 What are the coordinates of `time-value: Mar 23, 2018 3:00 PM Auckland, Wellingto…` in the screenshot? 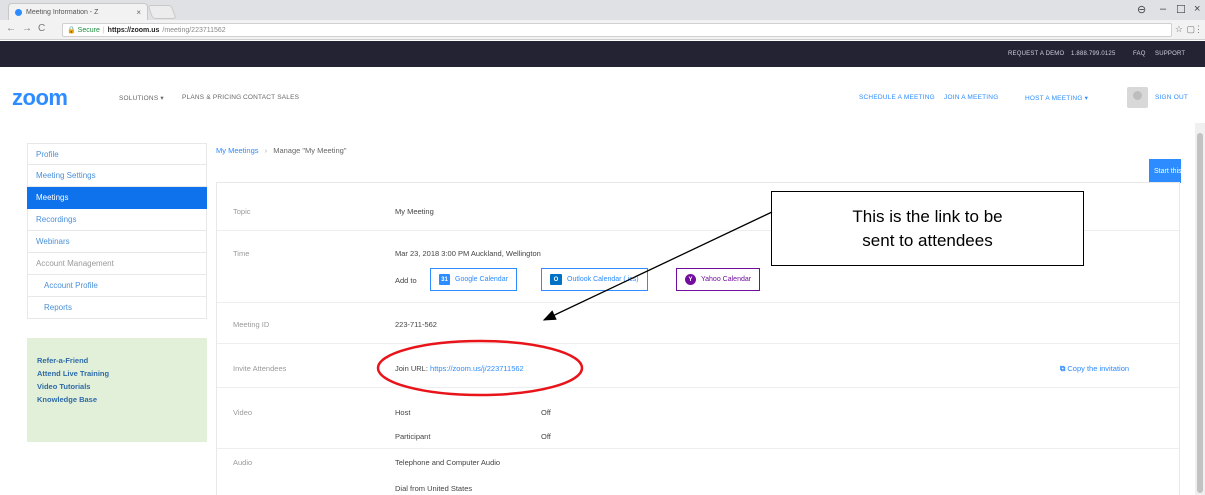 It's located at (468, 253).